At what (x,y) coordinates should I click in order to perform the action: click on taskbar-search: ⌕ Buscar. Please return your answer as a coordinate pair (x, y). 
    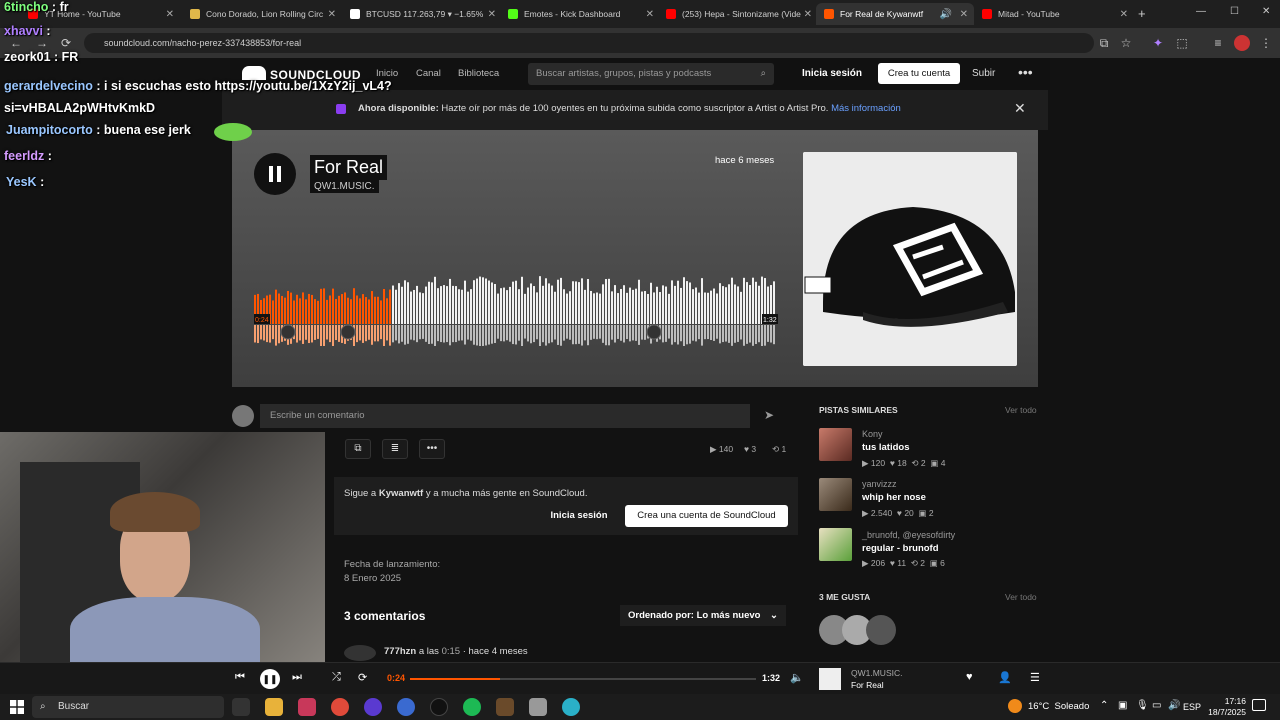
    Looking at the image, I should click on (128, 707).